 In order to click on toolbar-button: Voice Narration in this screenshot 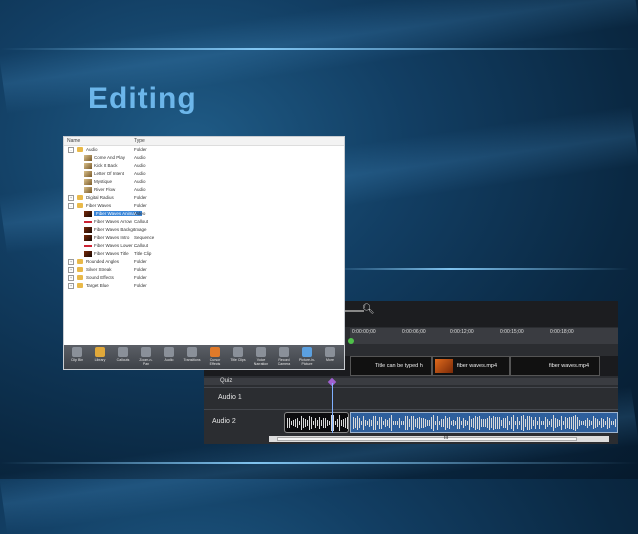, I will do `click(261, 356)`.